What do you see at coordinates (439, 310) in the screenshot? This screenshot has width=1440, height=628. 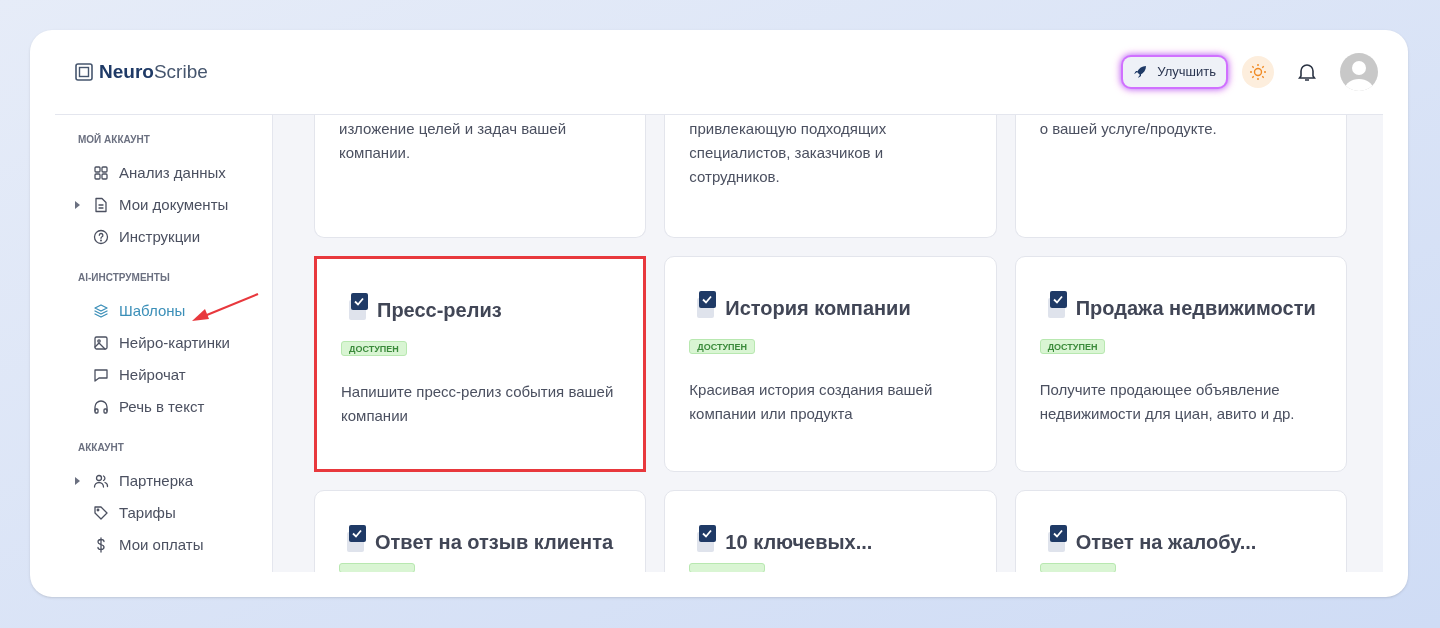 I see `card-title: Пресс-релиз` at bounding box center [439, 310].